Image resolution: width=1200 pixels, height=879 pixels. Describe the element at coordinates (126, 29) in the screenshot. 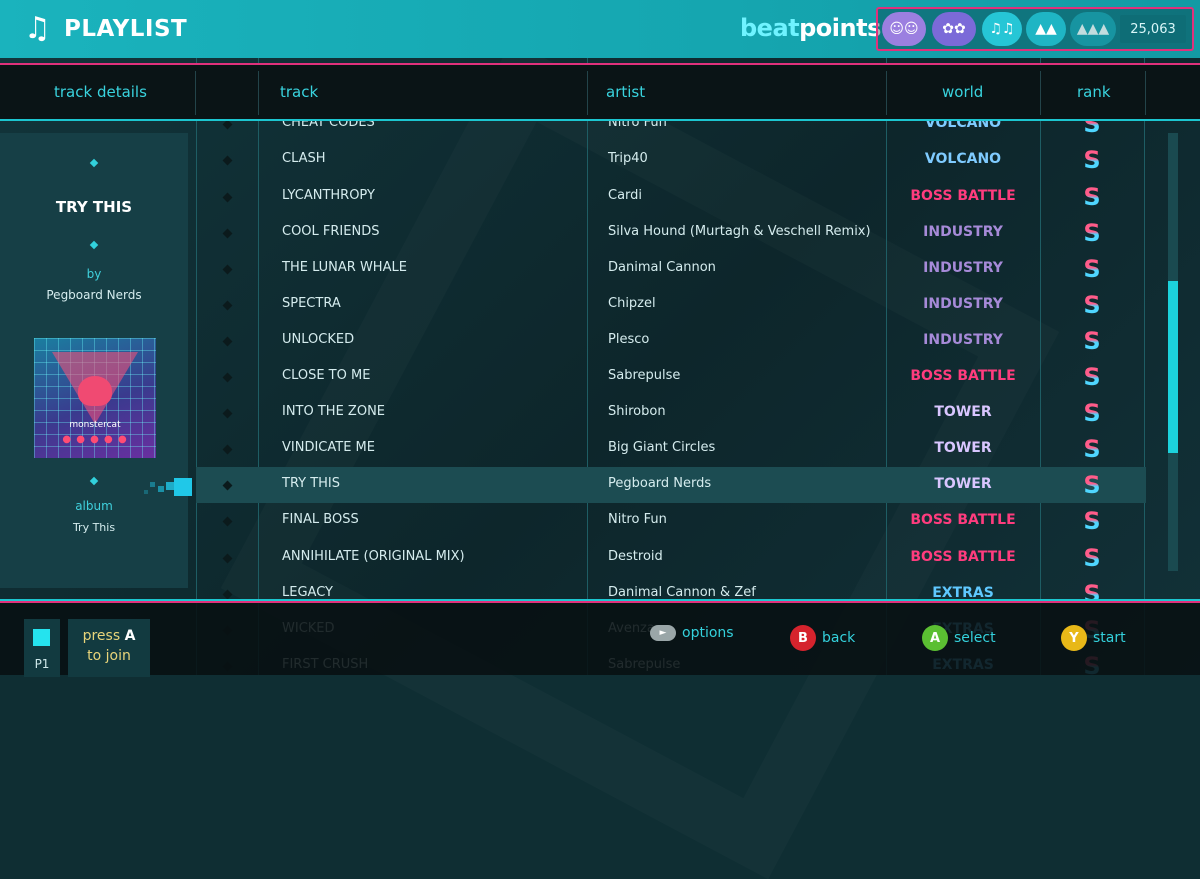

I see `page-title: PLAYLIST` at that location.